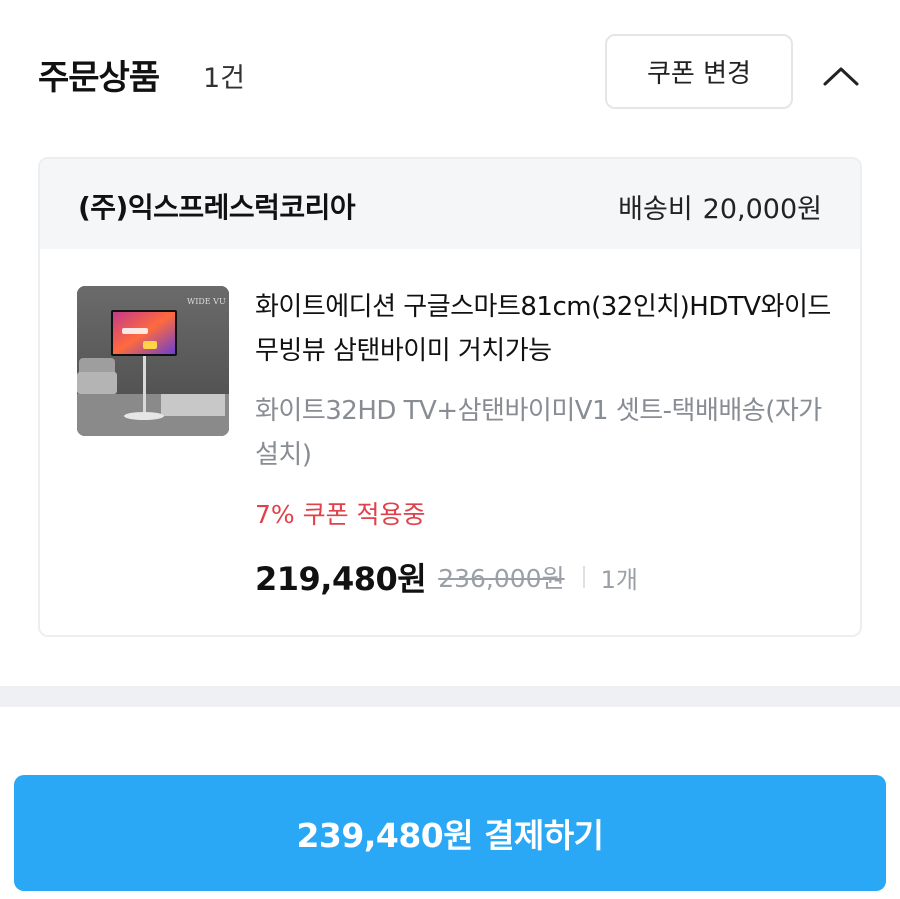 The image size is (900, 899). Describe the element at coordinates (538, 433) in the screenshot. I see `product-option: 화이트32HD TV+삼탠바이미V1 셋트-택배배송(자가설치)` at that location.